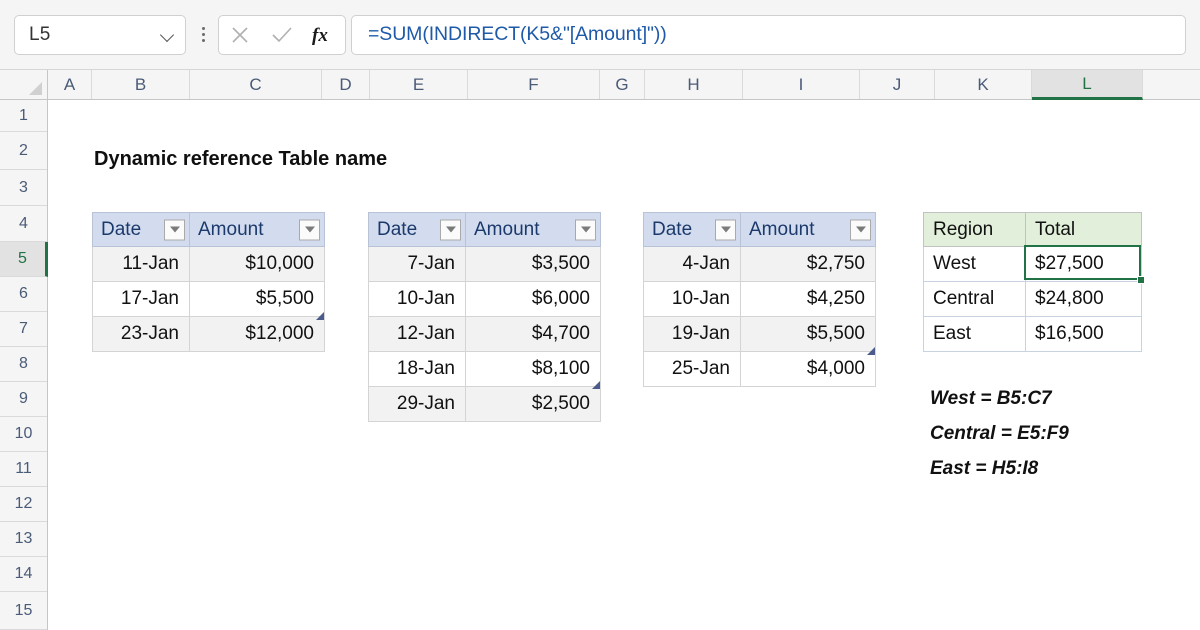 The image size is (1200, 630). Describe the element at coordinates (999, 433) in the screenshot. I see `note-line: Central = E5:F9` at that location.